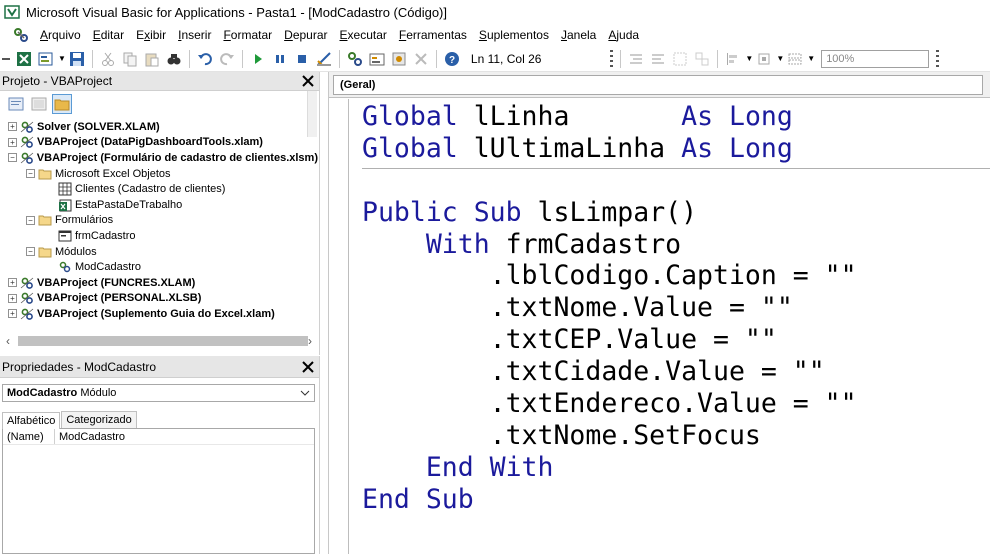 The height and width of the screenshot is (554, 990). Describe the element at coordinates (45, 252) in the screenshot. I see `folder-icon` at that location.